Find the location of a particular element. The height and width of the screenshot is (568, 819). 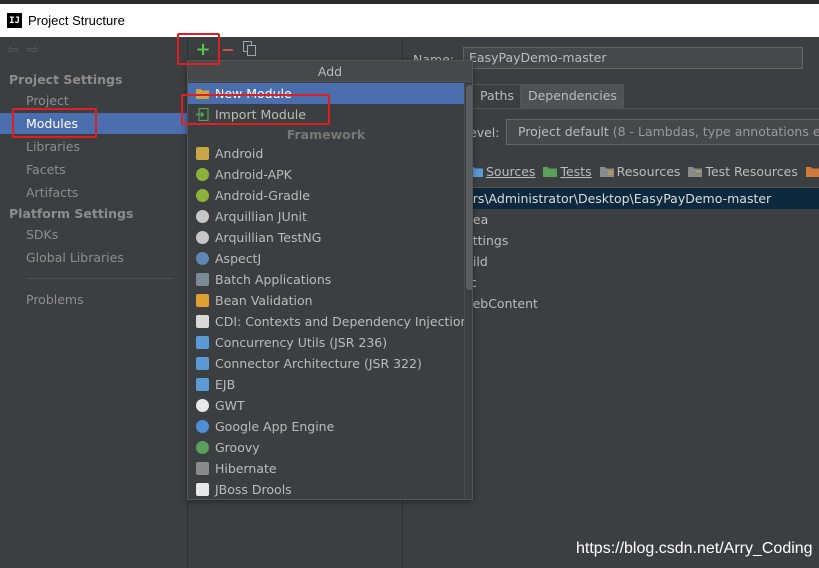

module-name-field: EasyPayDemo-master is located at coordinates (633, 58).